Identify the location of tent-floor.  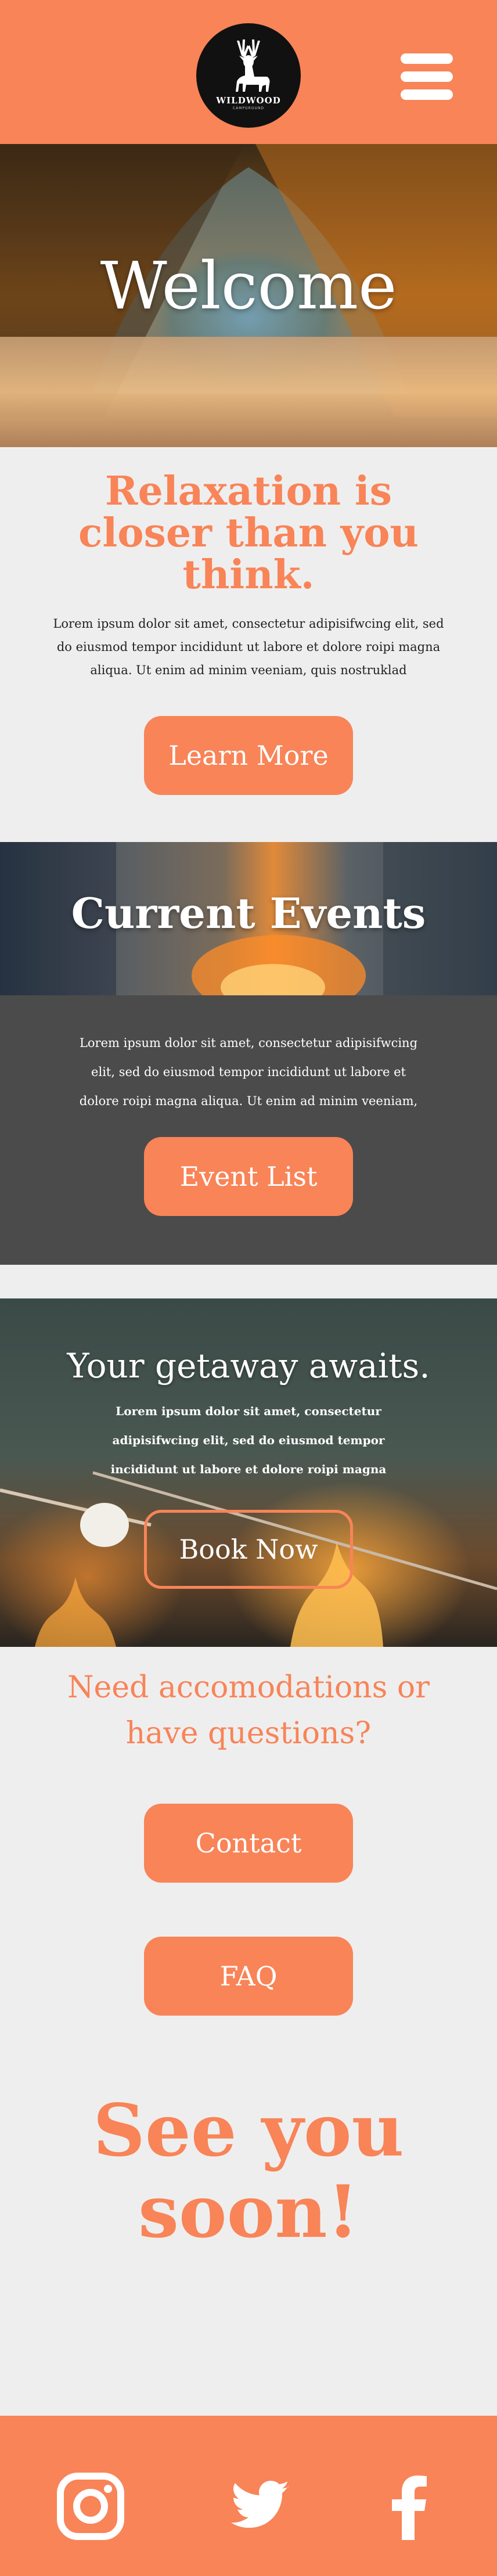
(248, 392).